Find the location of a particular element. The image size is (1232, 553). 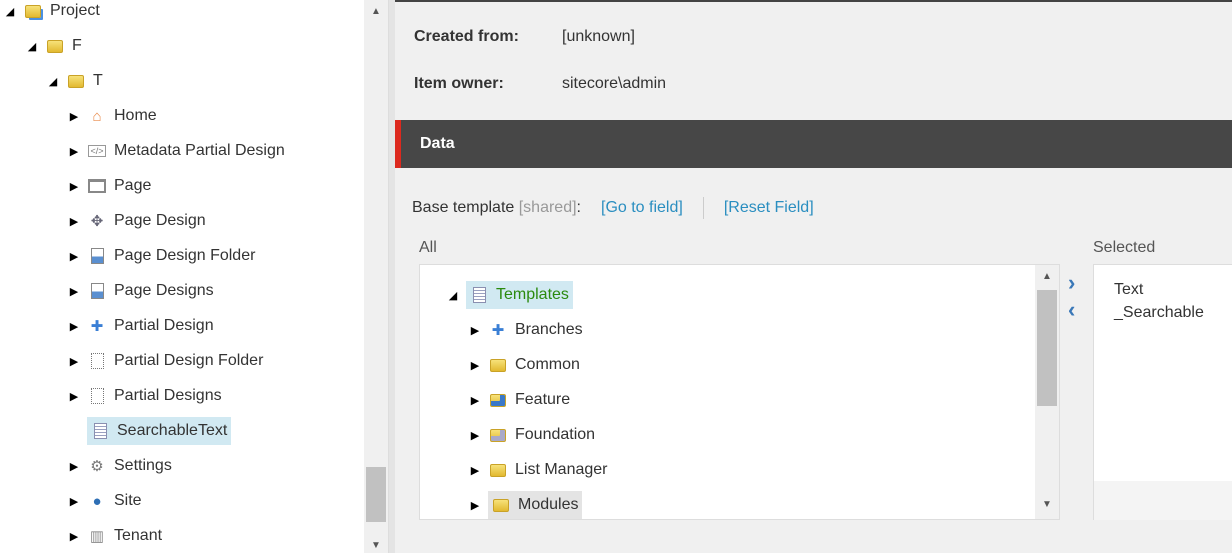

tree-item-label: List Manager is located at coordinates (561, 469).